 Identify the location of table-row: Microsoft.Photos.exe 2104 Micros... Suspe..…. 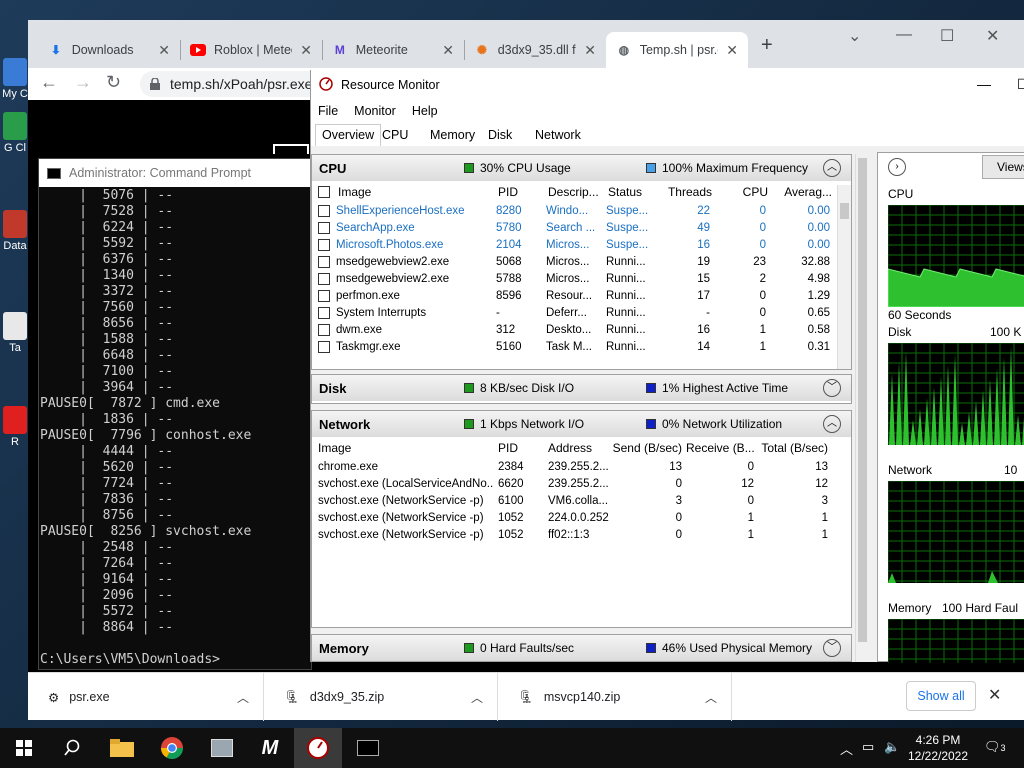
(581, 245).